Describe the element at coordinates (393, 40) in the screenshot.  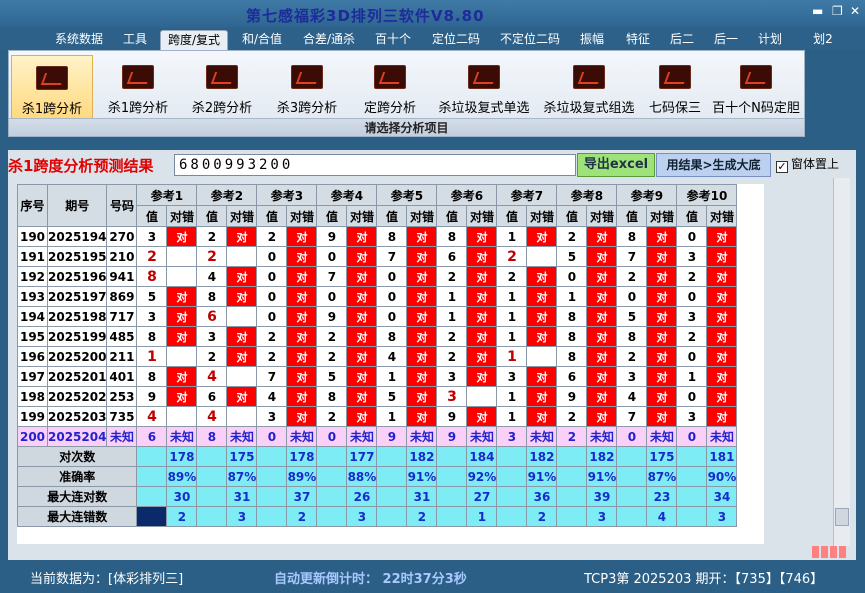
I see `menu-item-hundreds: 百十个` at that location.